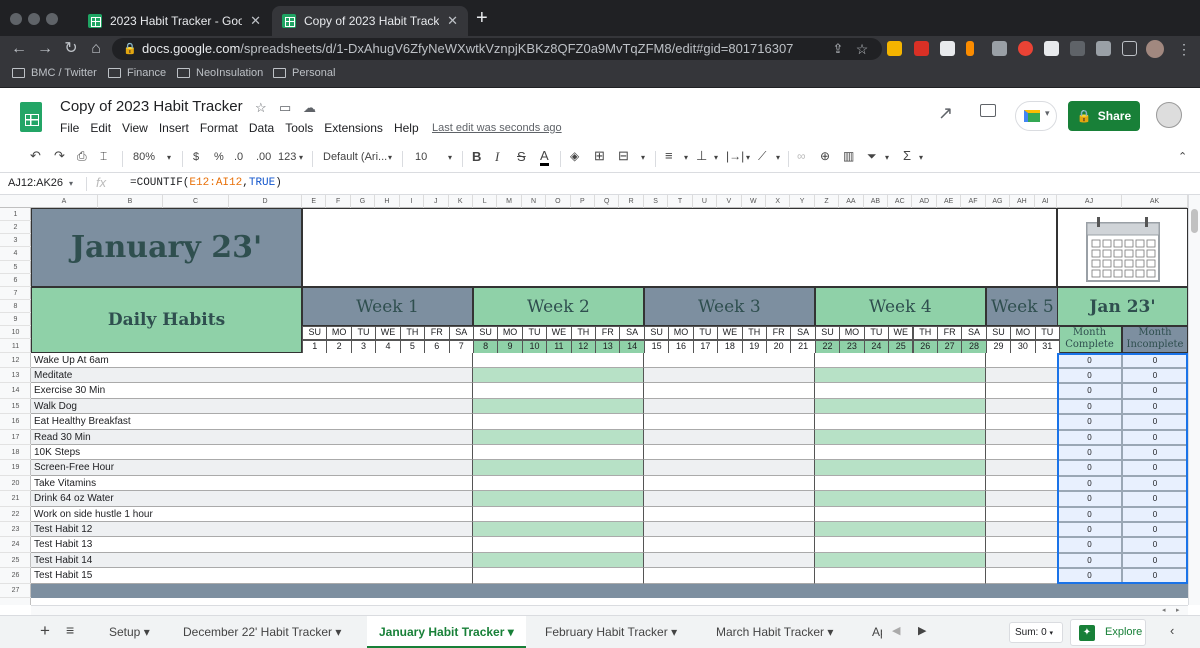 The height and width of the screenshot is (648, 1200). I want to click on row-header: 3, so click(15, 241).